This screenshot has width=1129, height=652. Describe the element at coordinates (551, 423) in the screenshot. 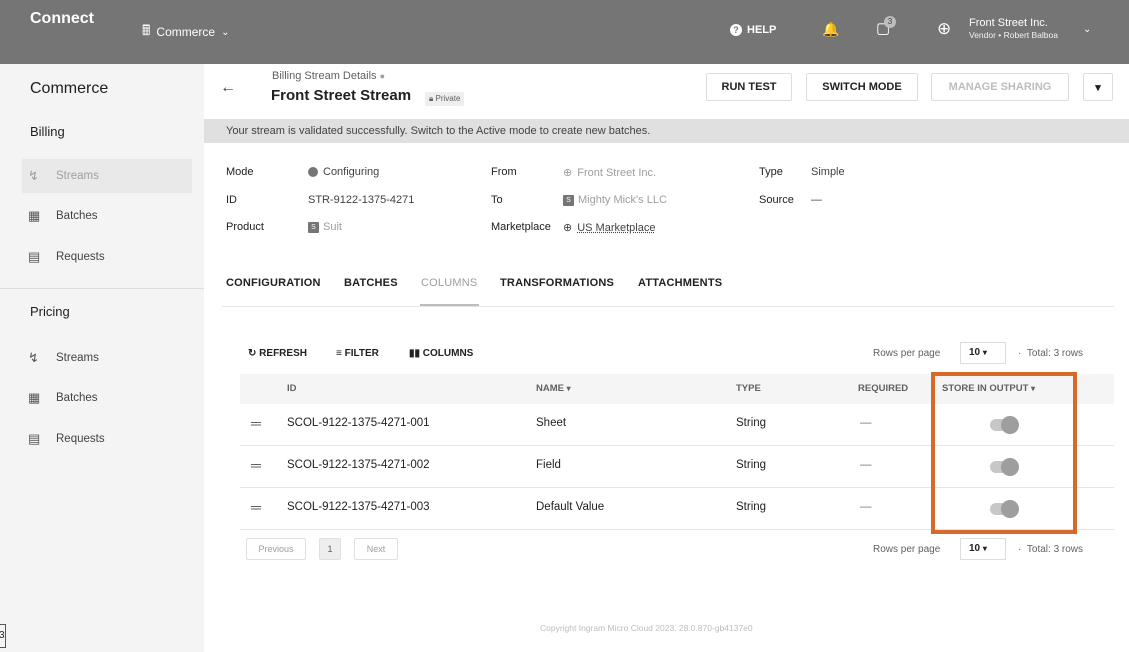

I see `row-name: Sheet` at that location.